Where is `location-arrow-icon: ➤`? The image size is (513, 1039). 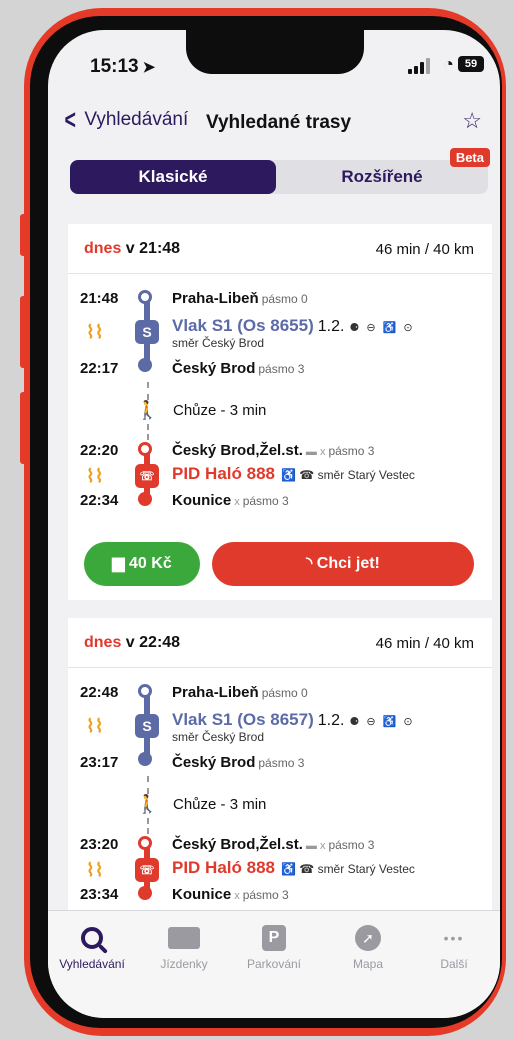 location-arrow-icon: ➤ is located at coordinates (149, 67).